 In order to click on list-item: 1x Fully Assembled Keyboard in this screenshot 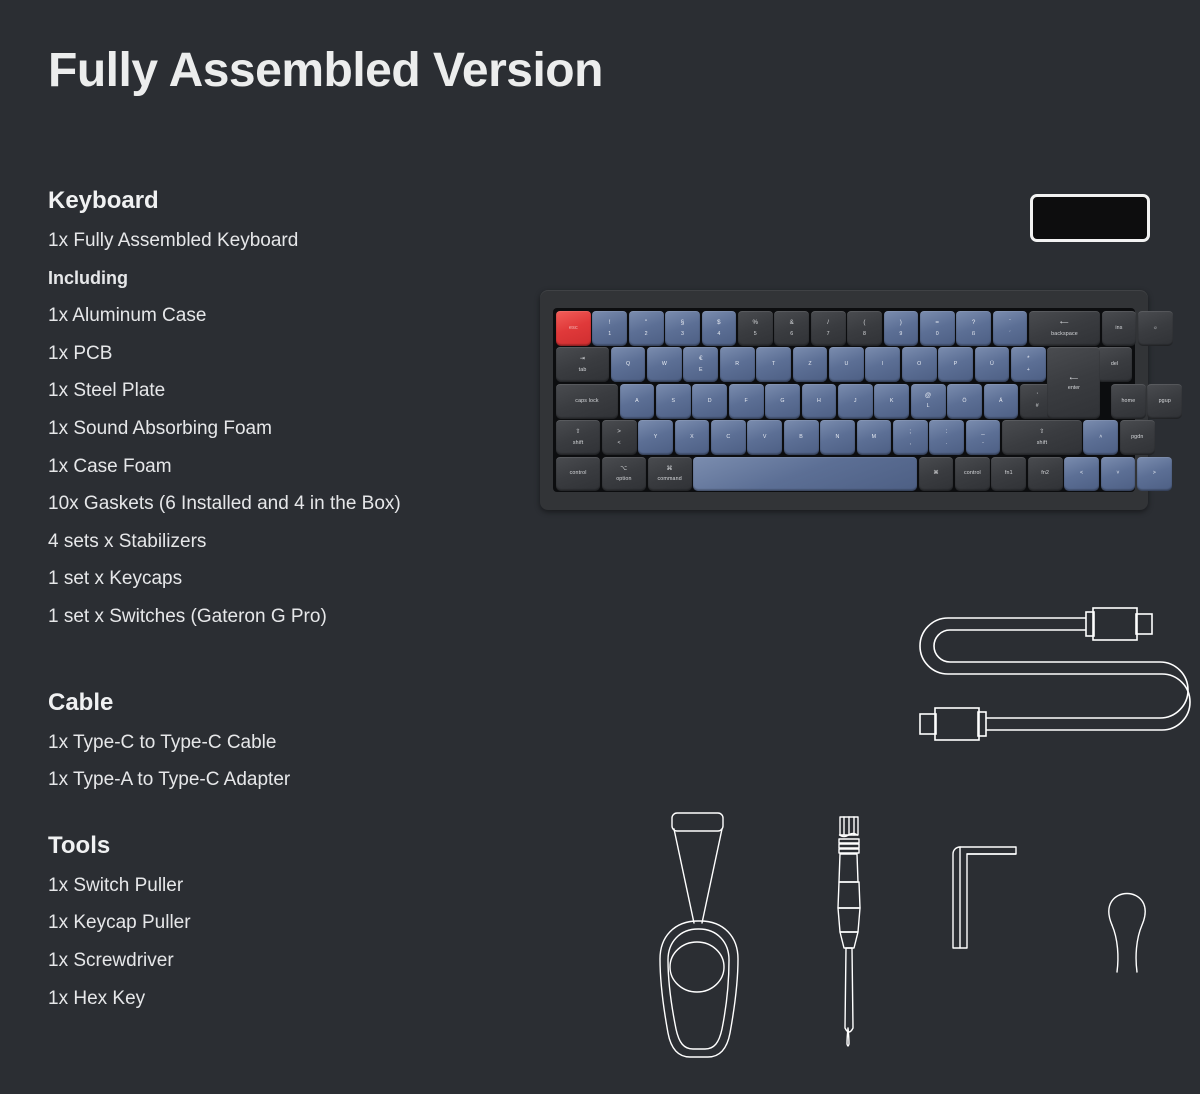, I will do `click(173, 240)`.